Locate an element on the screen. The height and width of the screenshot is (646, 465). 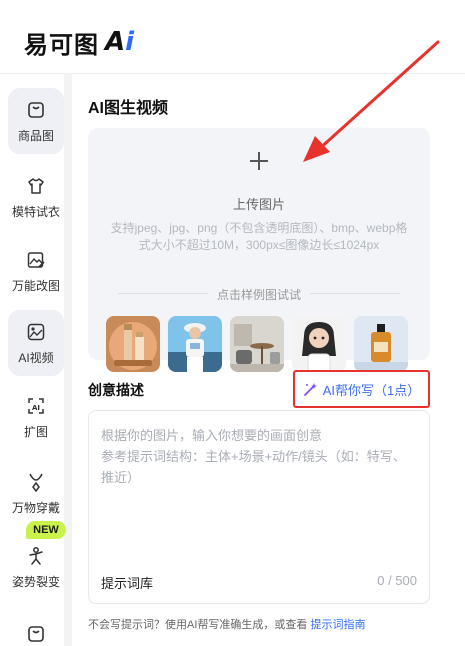
sidebar-item-label: AI视频 is located at coordinates (36, 357).